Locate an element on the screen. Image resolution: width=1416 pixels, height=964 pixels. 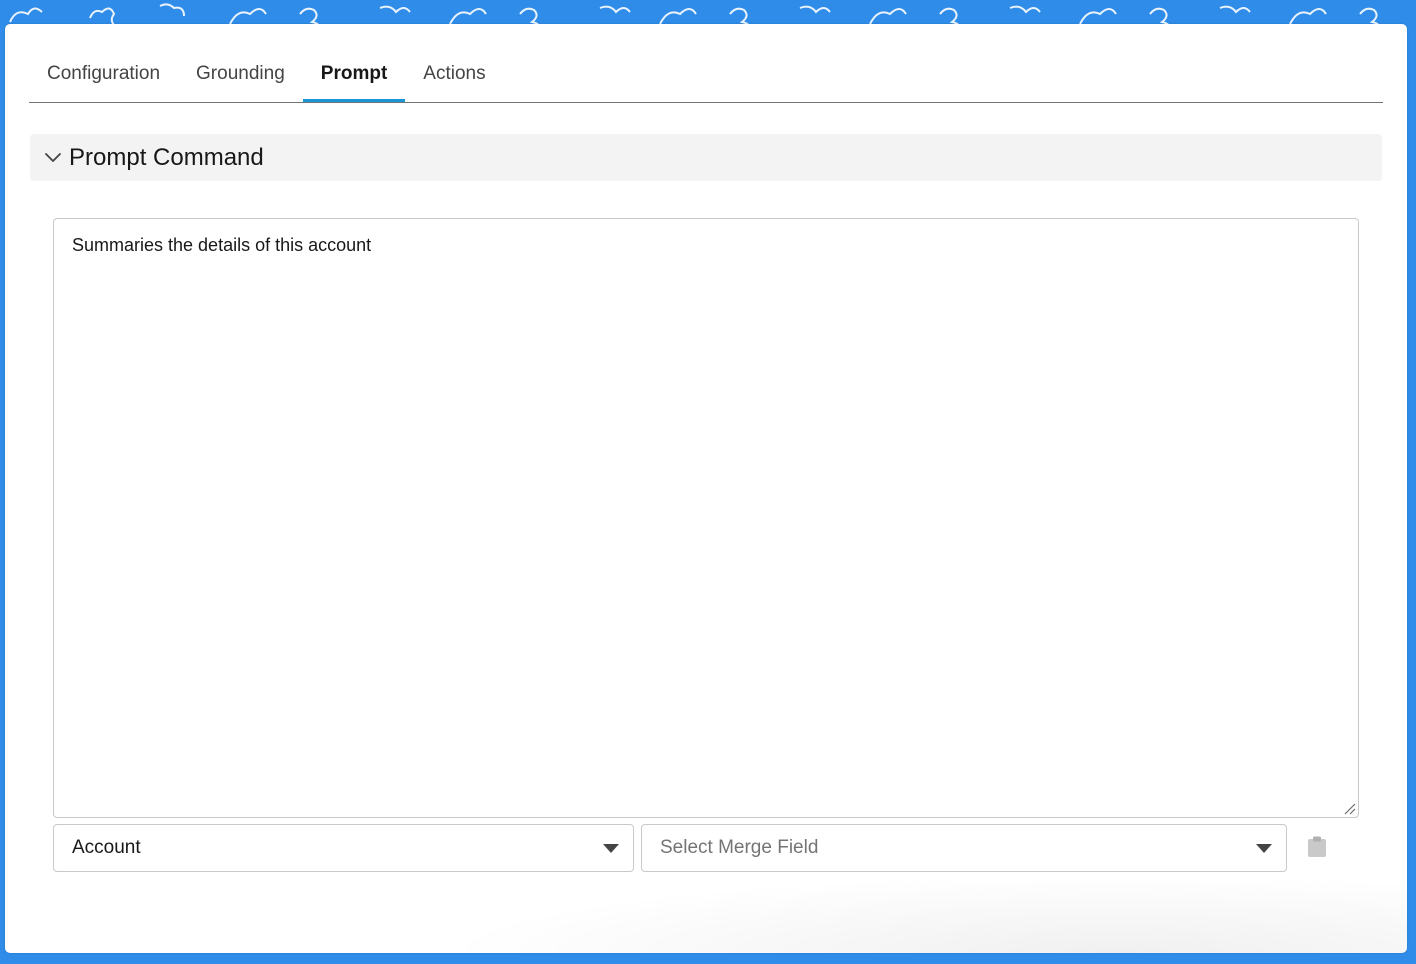
merge-field-select: Select Merge Field is located at coordinates (964, 848).